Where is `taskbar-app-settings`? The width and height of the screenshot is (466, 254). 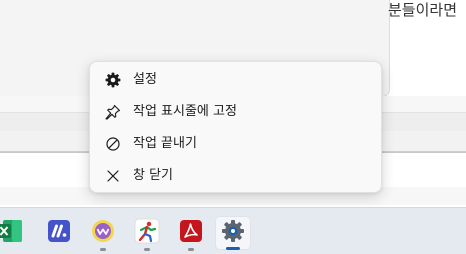
taskbar-app-settings is located at coordinates (233, 233).